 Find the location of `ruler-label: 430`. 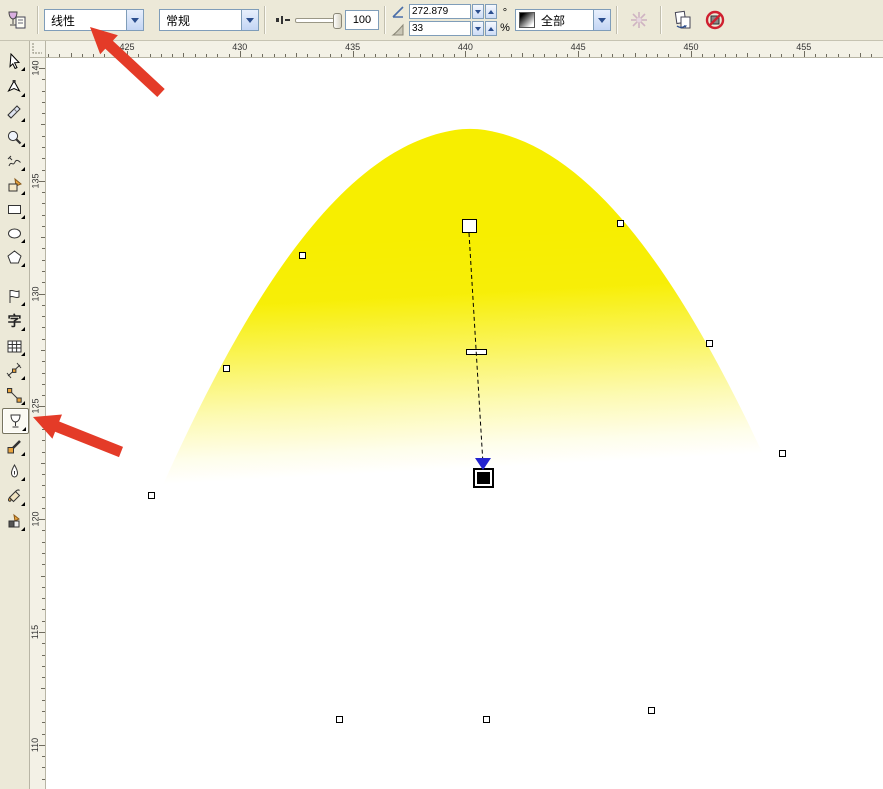

ruler-label: 430 is located at coordinates (240, 47).